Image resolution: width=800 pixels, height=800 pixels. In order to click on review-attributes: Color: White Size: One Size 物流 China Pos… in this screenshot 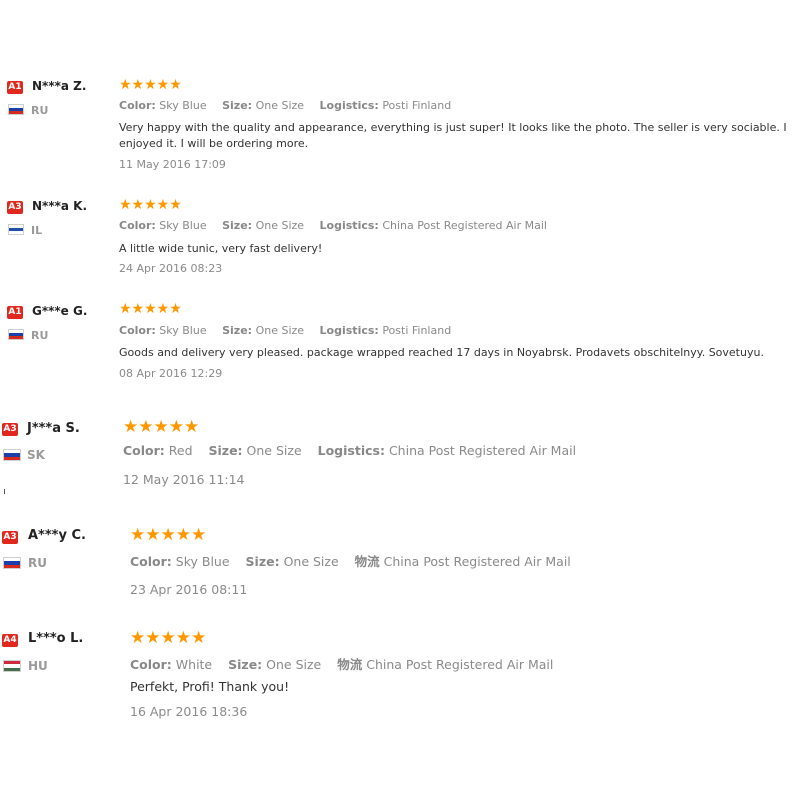, I will do `click(347, 663)`.